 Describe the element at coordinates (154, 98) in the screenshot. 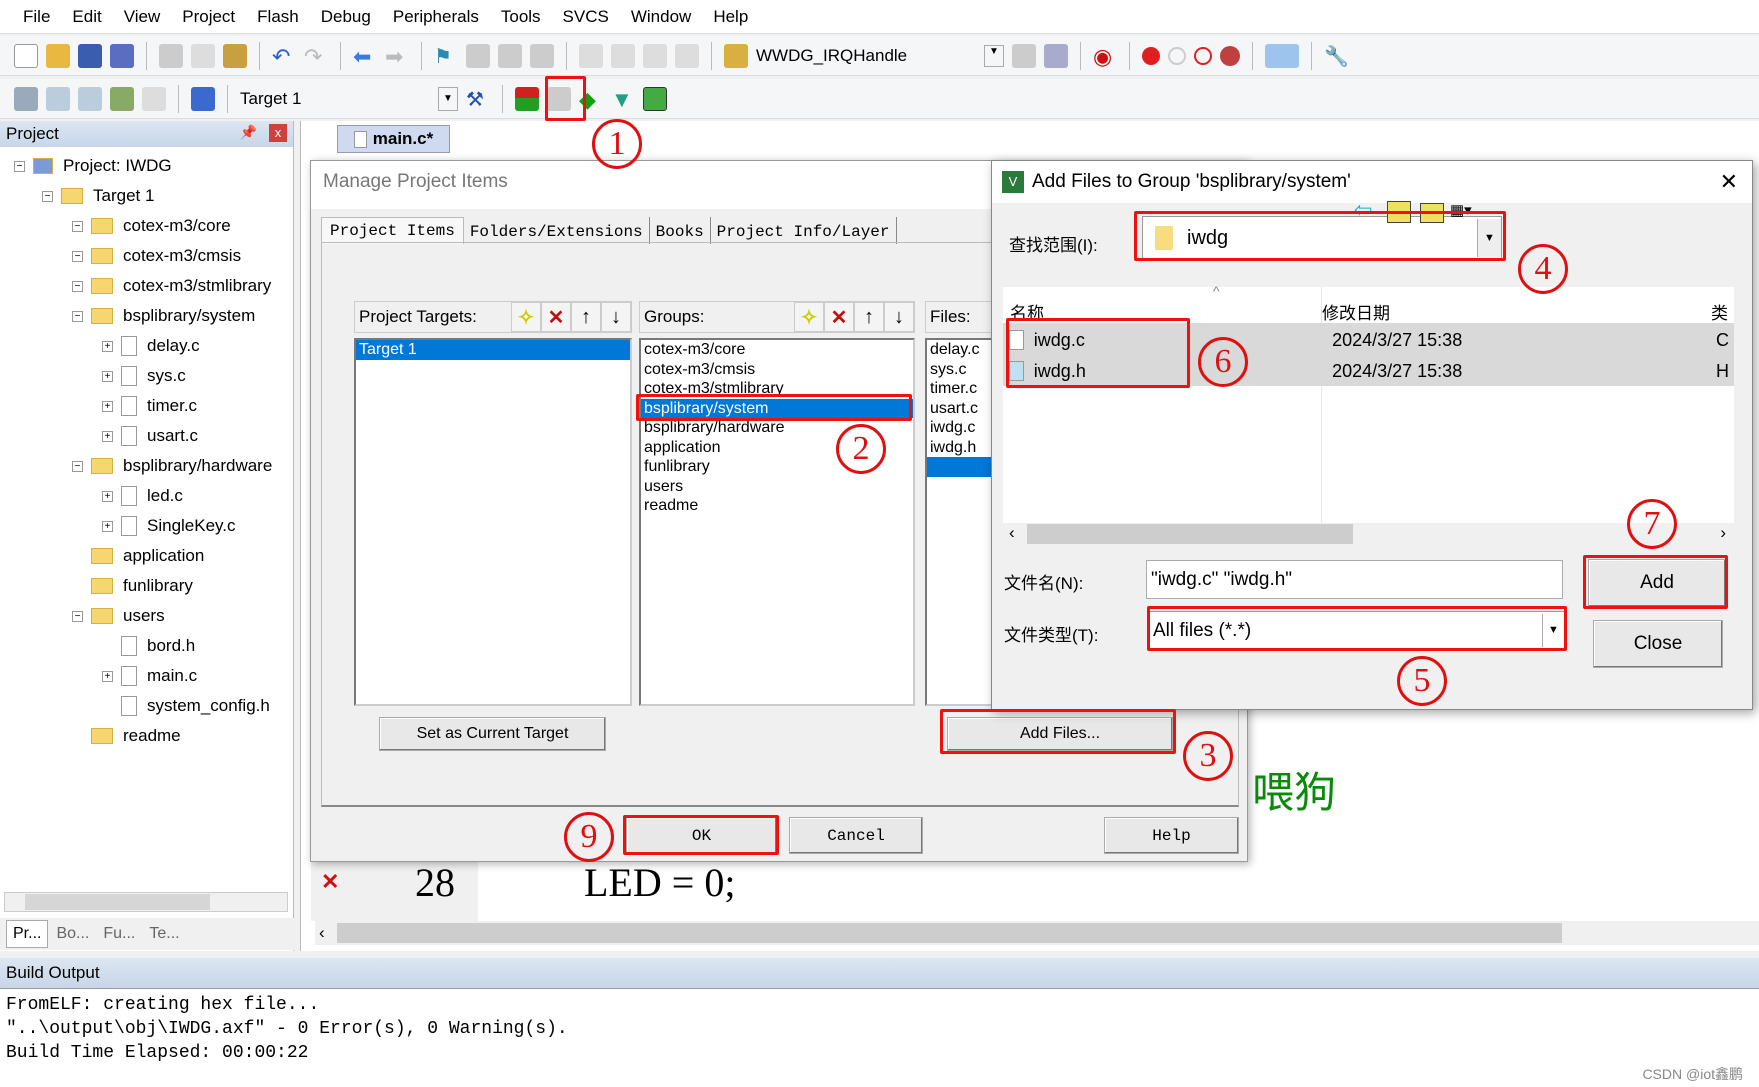

I see `stop-build-icon` at that location.